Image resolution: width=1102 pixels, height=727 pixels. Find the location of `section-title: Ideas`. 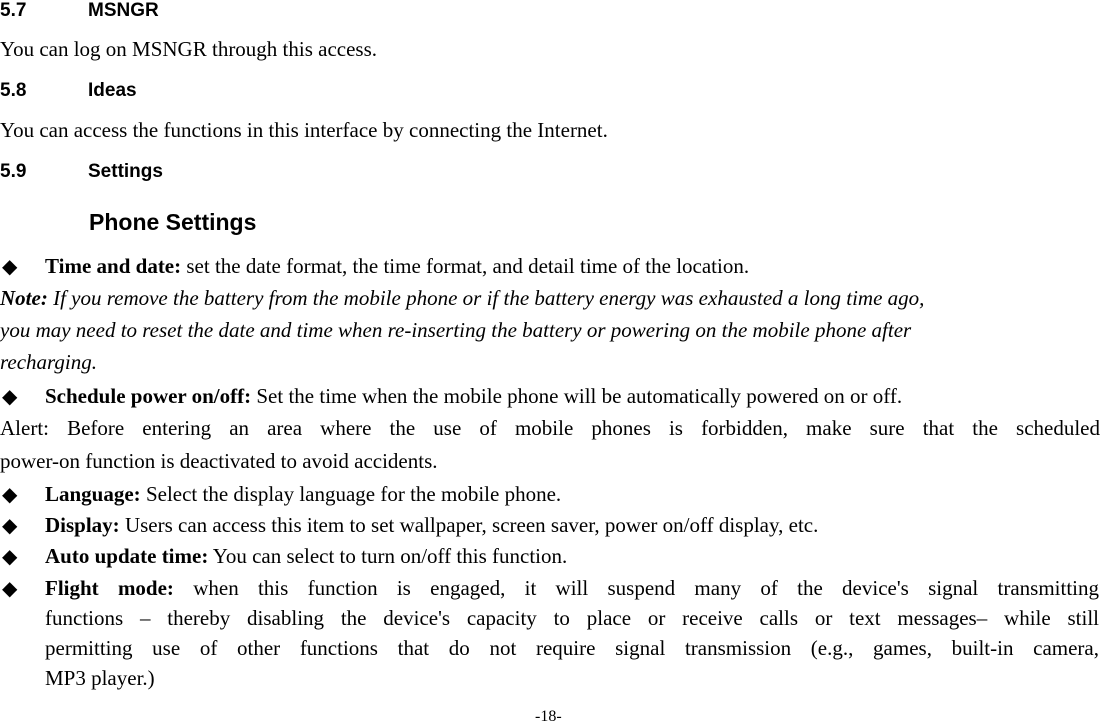

section-title: Ideas is located at coordinates (112, 90).